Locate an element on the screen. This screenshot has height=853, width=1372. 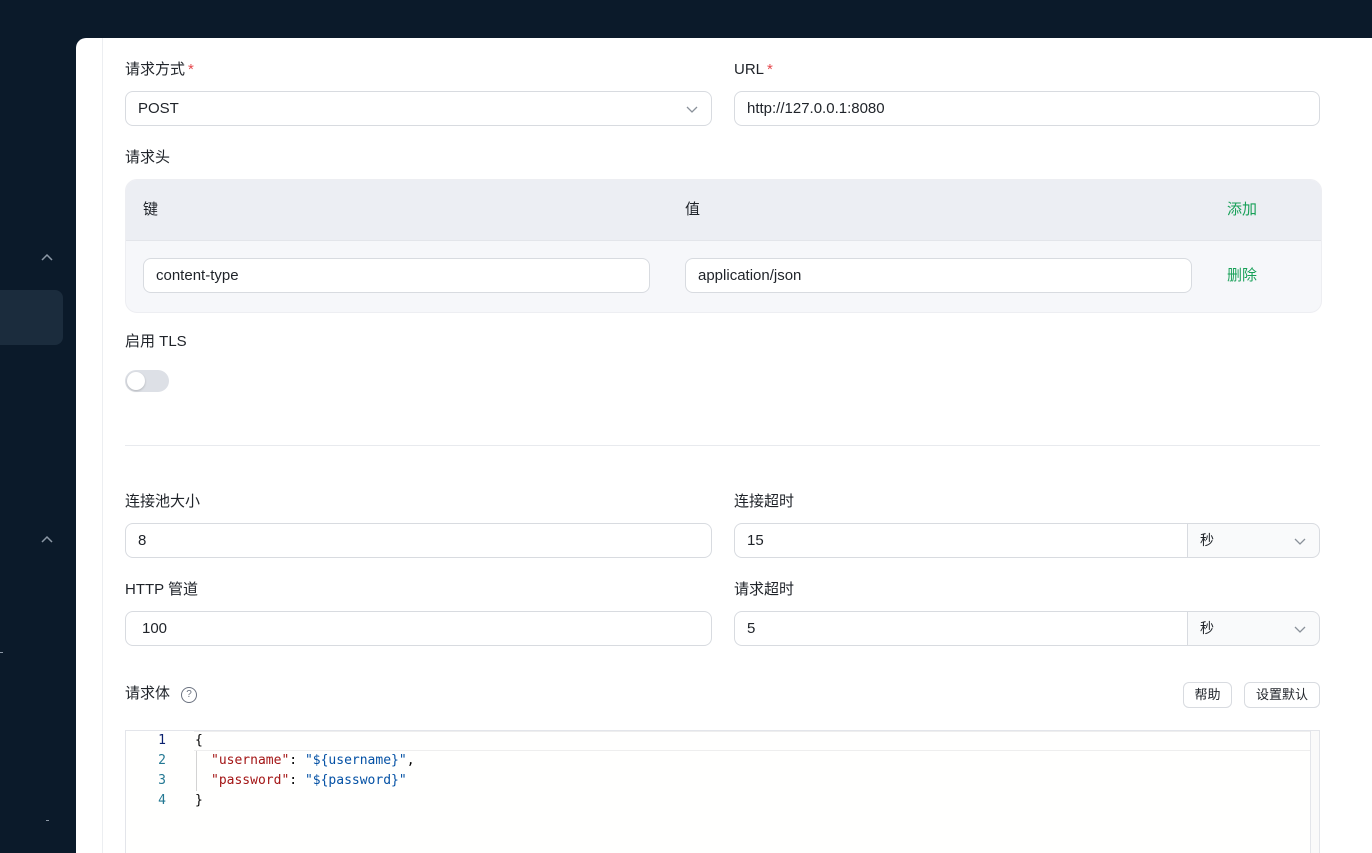
section-divider is located at coordinates (722, 445).